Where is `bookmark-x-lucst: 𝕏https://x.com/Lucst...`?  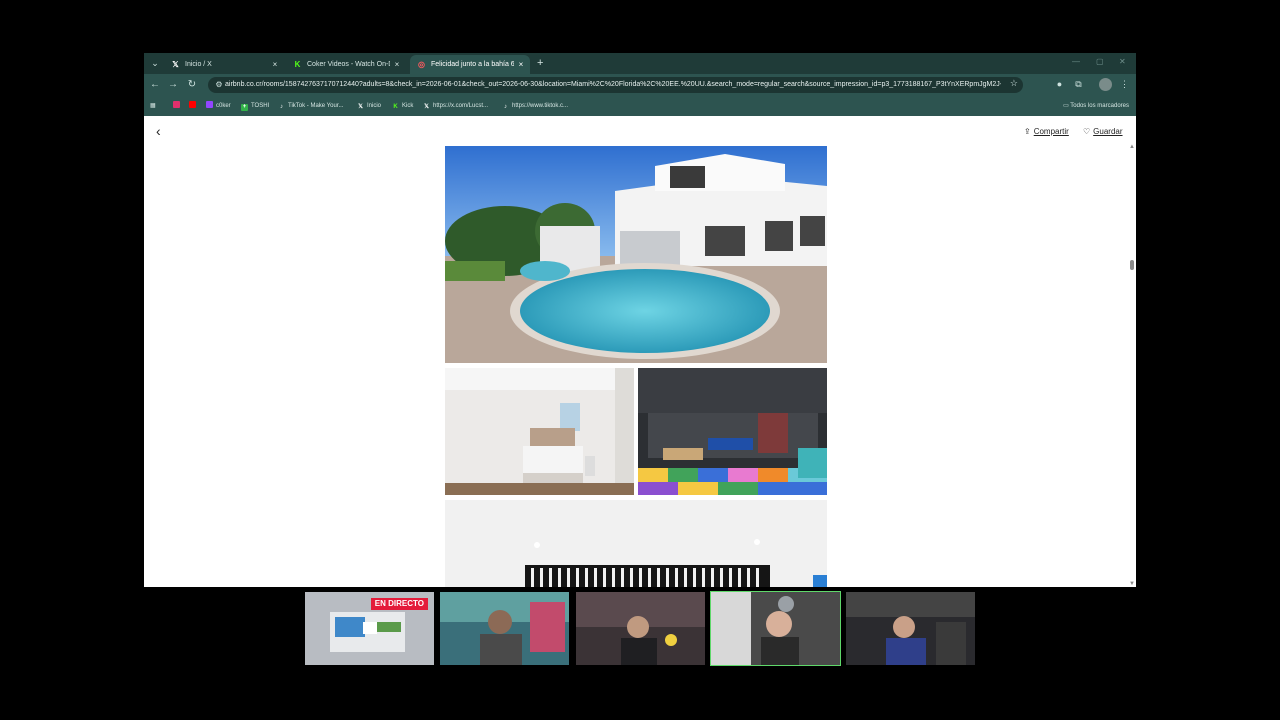 bookmark-x-lucst: 𝕏https://x.com/Lucst... is located at coordinates (455, 106).